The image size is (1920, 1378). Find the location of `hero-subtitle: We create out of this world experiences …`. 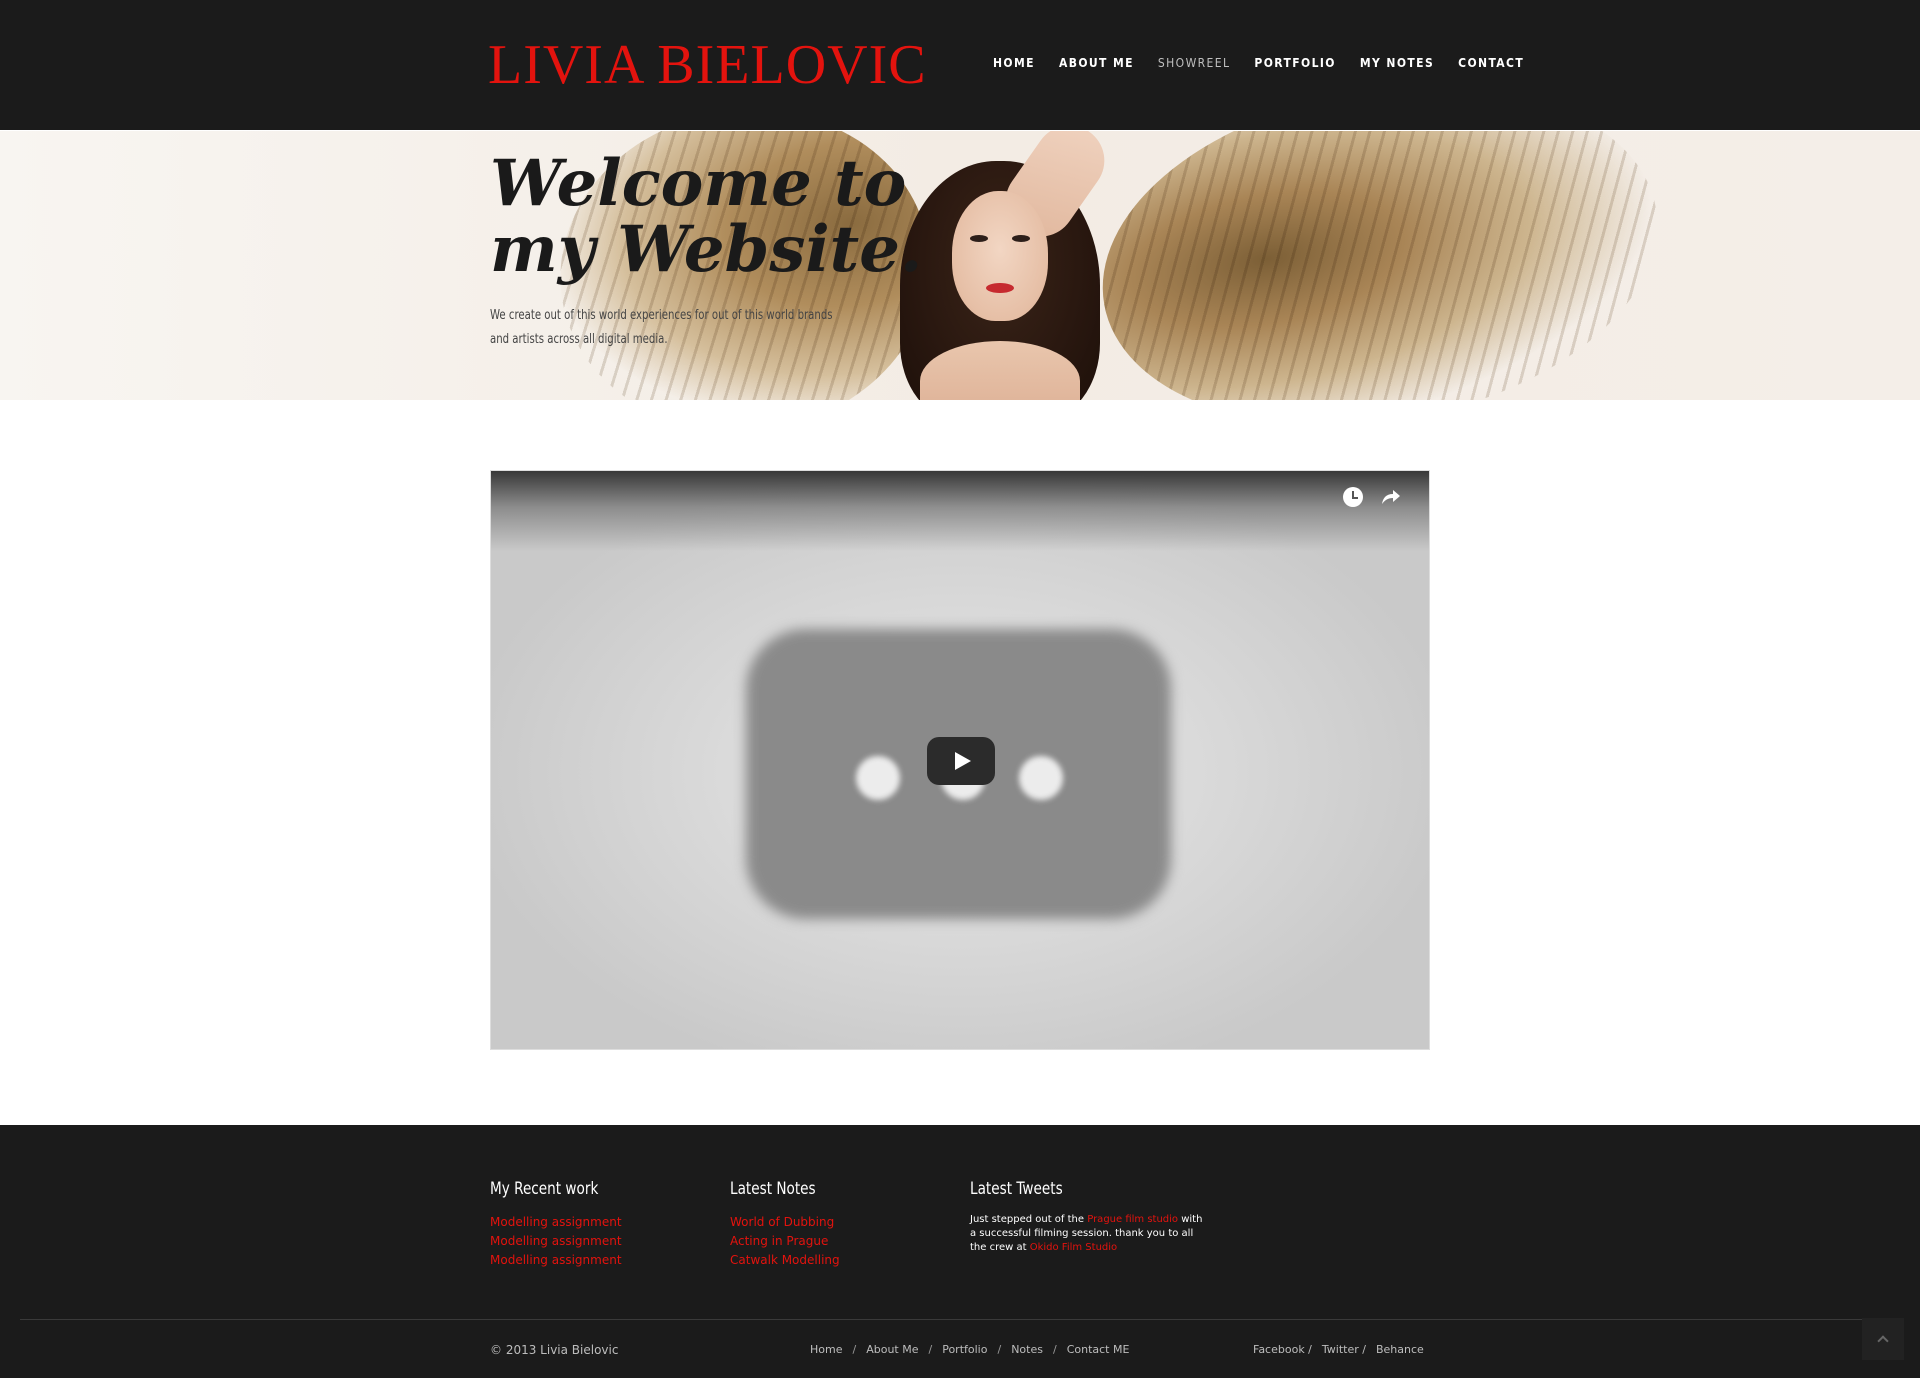

hero-subtitle: We create out of this world experiences … is located at coordinates (661, 327).